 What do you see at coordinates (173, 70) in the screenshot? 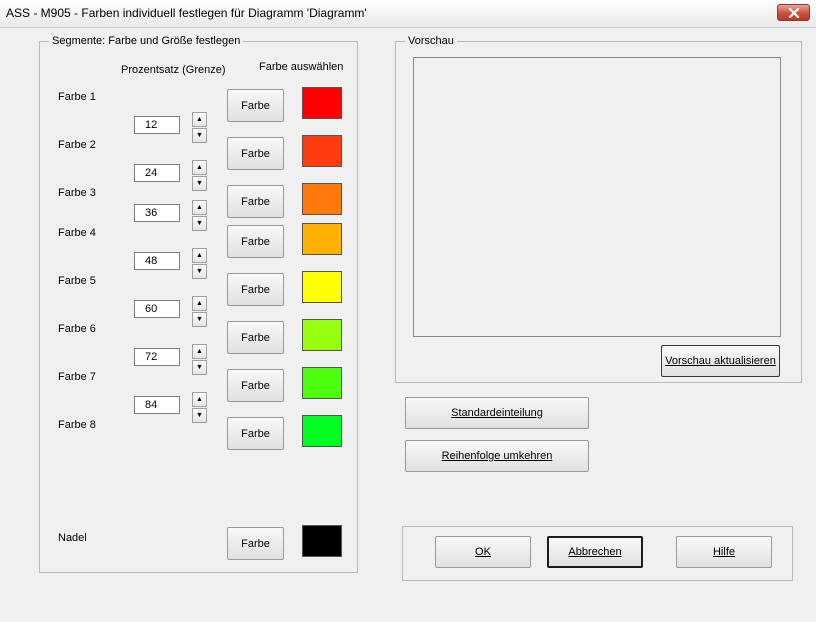
I see `percent-column-header: Prozentsatz (Grenze)` at bounding box center [173, 70].